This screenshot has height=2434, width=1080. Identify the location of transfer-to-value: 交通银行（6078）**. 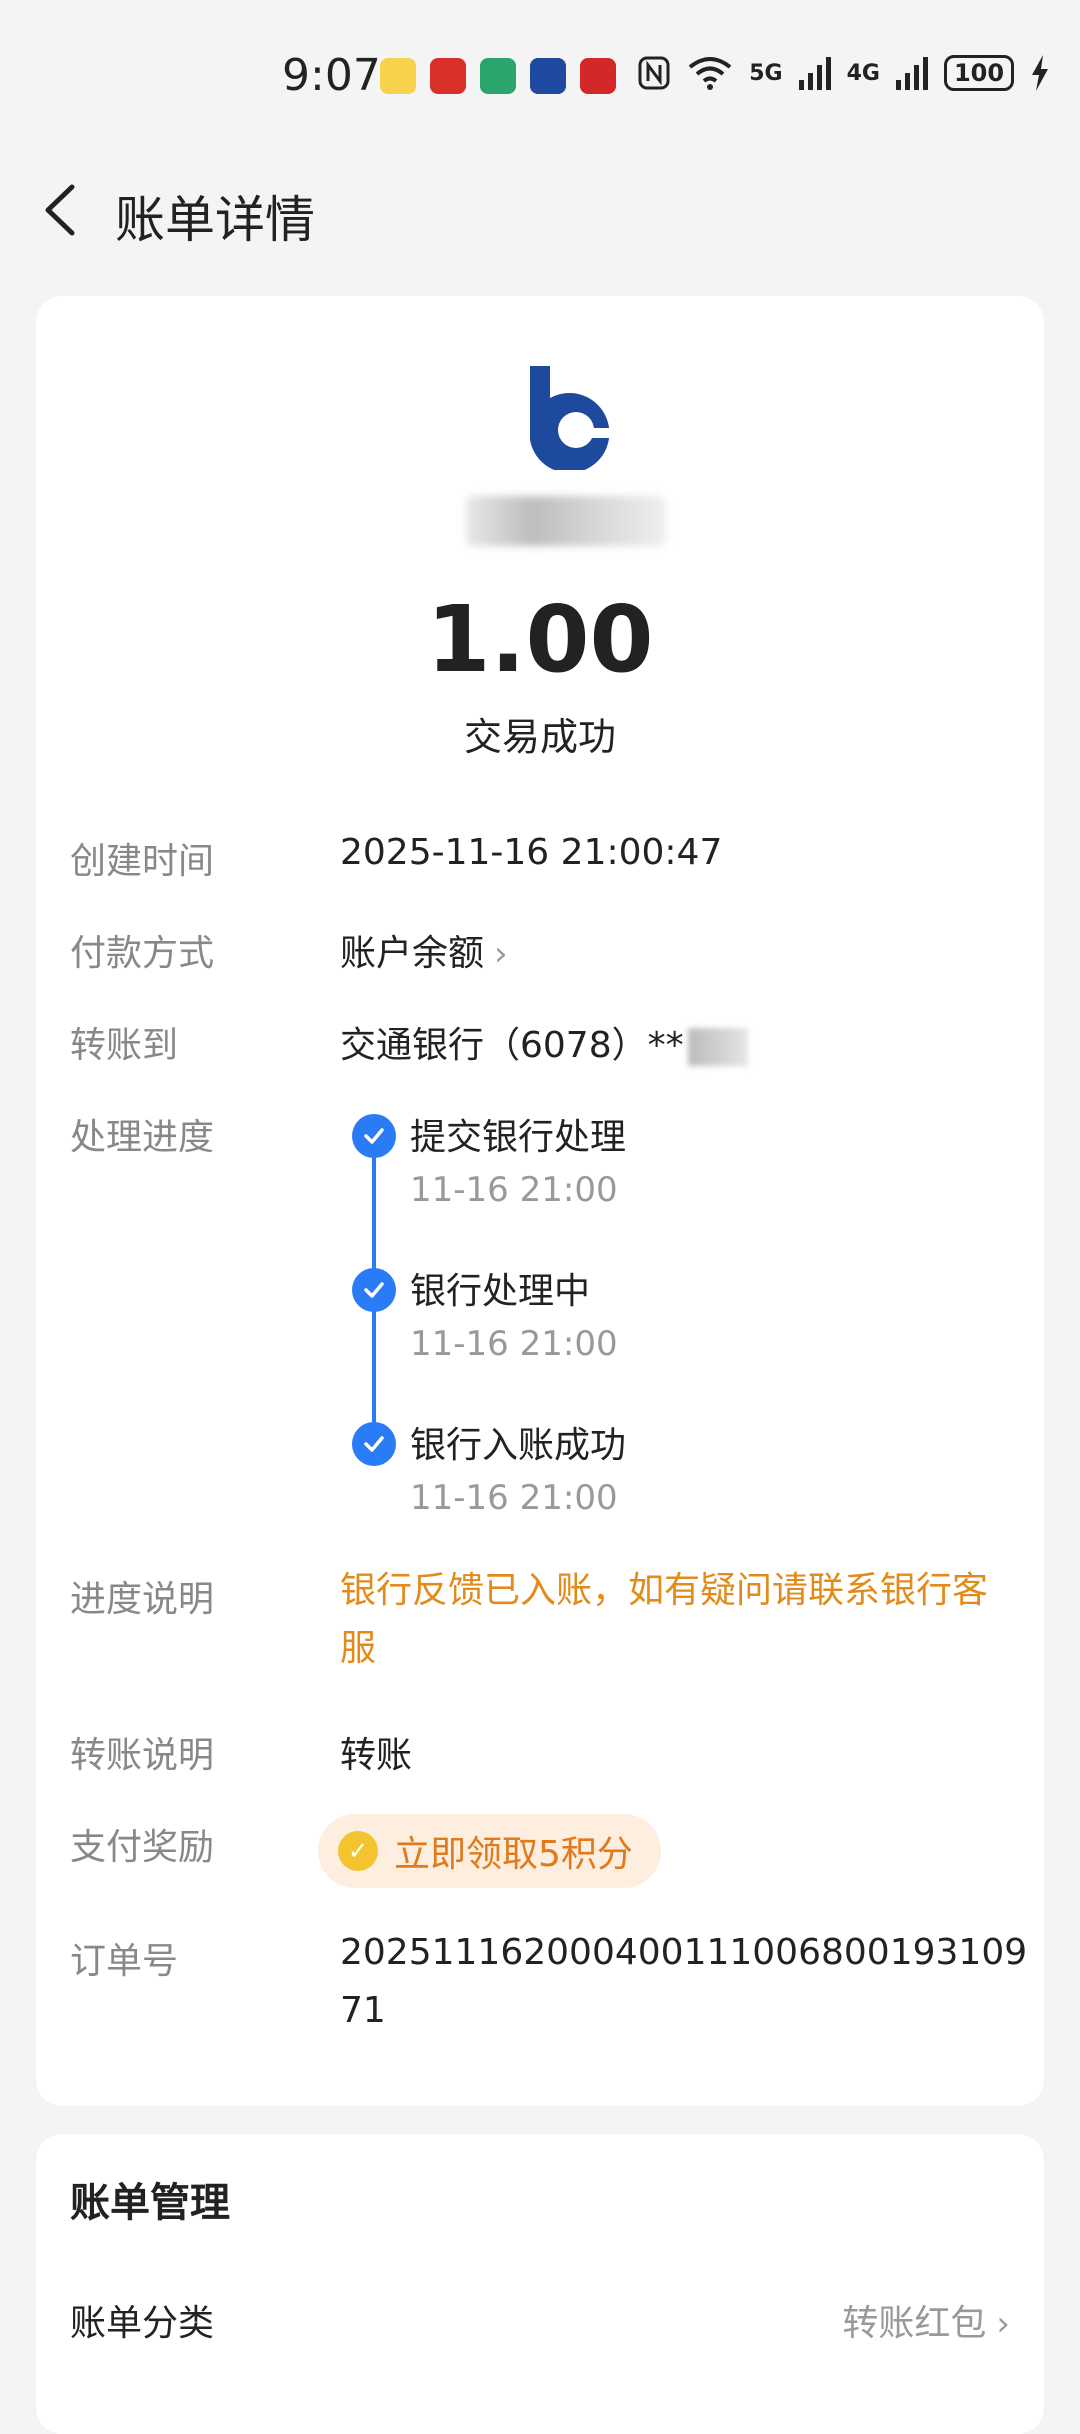
(512, 1045).